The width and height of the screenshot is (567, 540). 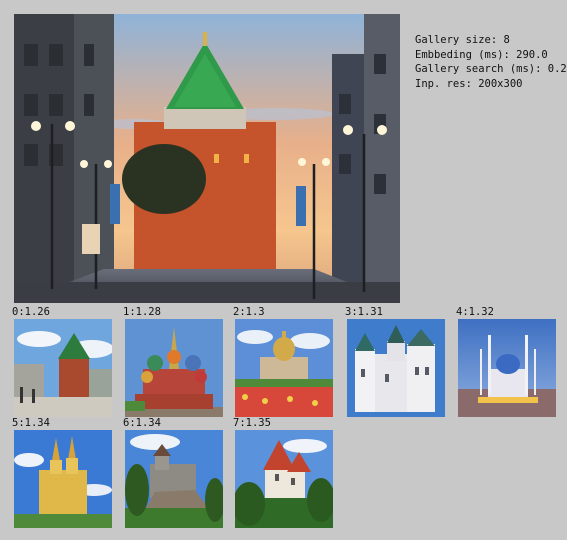 I want to click on white-castle-thumbnail, so click(x=396, y=368).